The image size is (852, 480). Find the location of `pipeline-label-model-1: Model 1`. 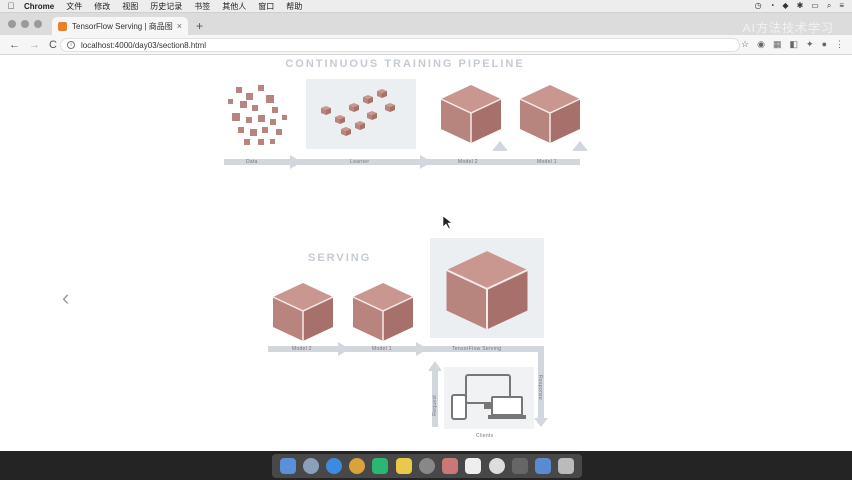

pipeline-label-model-1: Model 1 is located at coordinates (547, 162).